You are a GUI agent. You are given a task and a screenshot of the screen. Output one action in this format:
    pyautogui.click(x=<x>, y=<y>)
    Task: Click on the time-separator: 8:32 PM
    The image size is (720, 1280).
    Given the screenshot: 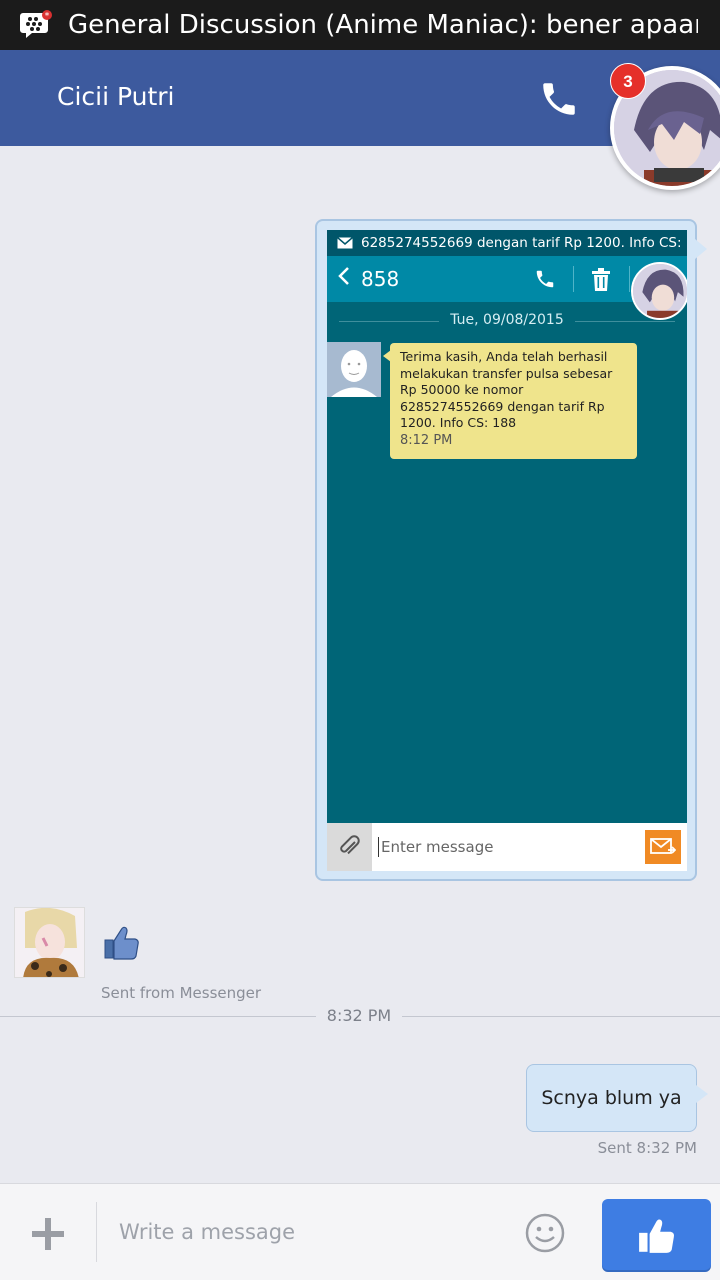 What is the action you would take?
    pyautogui.click(x=360, y=1016)
    